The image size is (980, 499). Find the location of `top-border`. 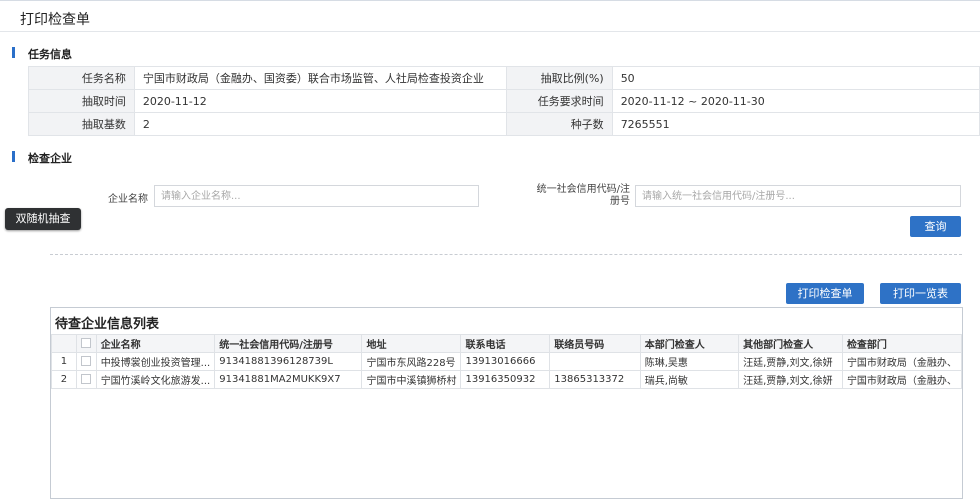

top-border is located at coordinates (490, 1).